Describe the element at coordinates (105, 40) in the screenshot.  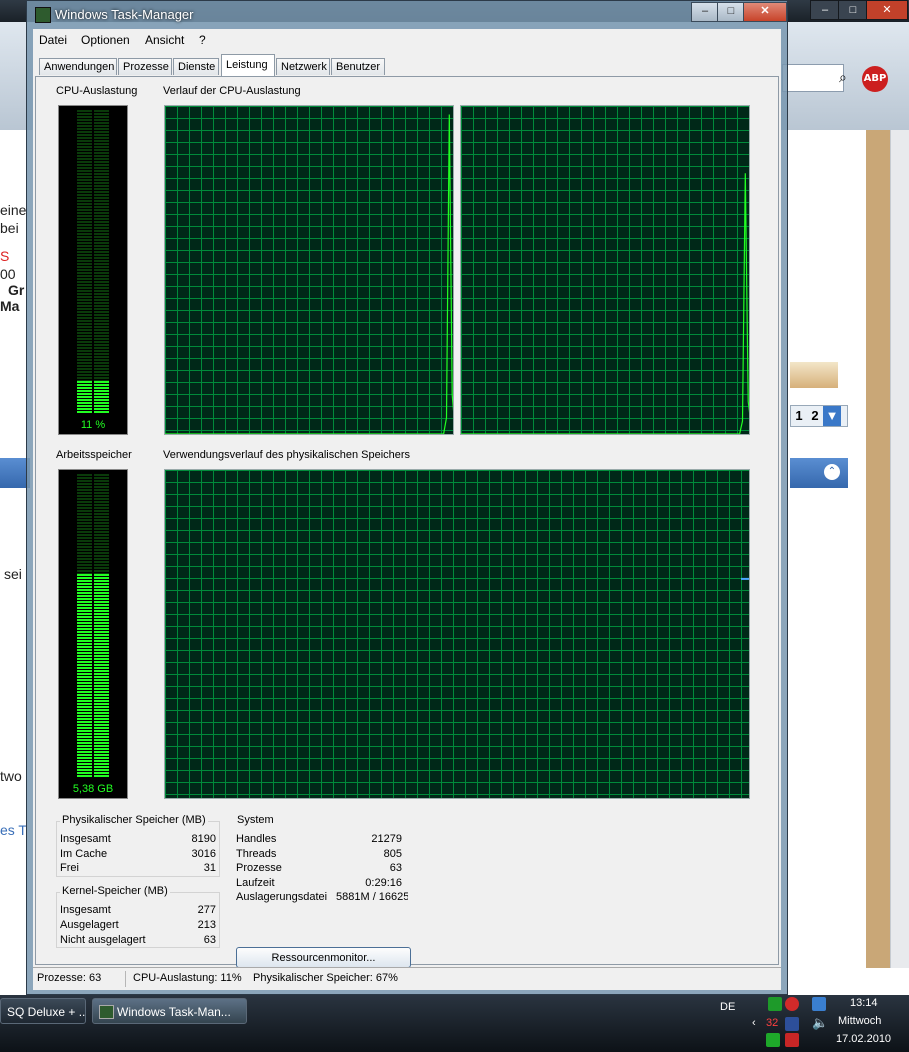
I see `menu-optionen: Optionen` at that location.